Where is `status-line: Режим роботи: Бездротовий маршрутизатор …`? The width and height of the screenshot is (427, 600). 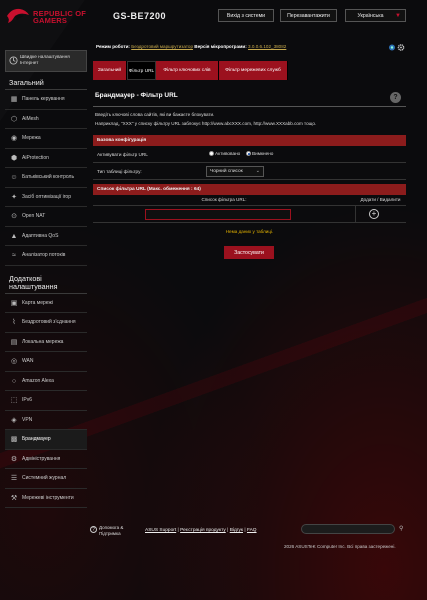 status-line: Режим роботи: Бездротовий маршрутизатор … is located at coordinates (191, 46).